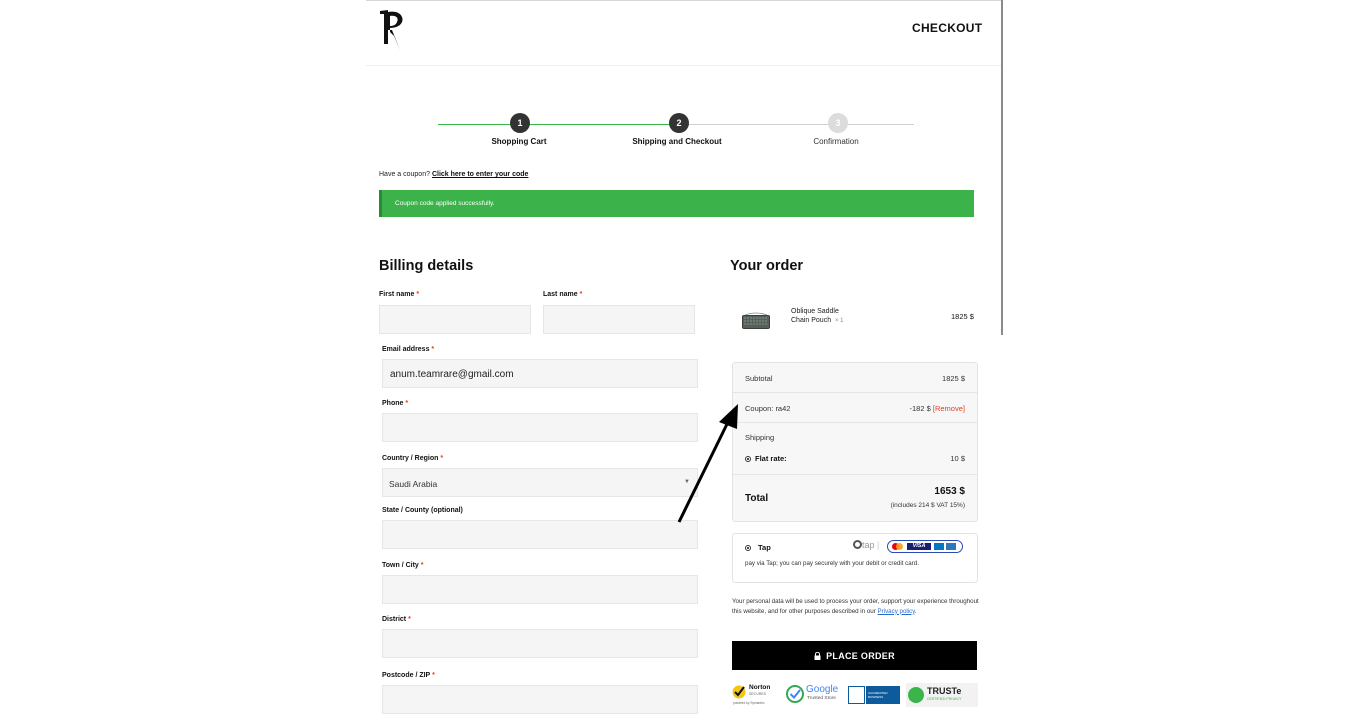 The height and width of the screenshot is (720, 1368). I want to click on country-label: Country / Region *, so click(412, 458).